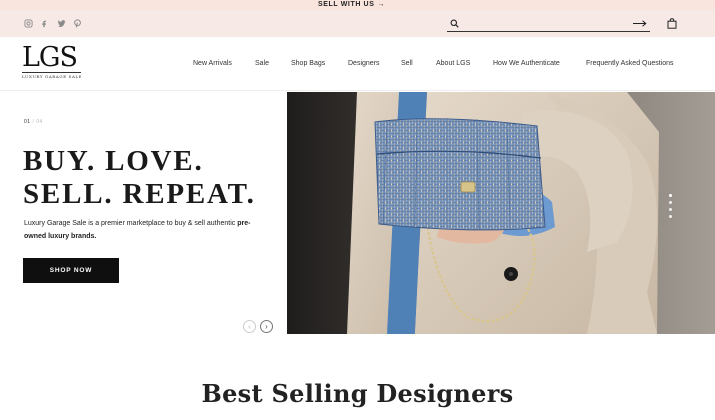 Image resolution: width=715 pixels, height=420 pixels. Describe the element at coordinates (61, 23) in the screenshot. I see `twitter-icon` at that location.